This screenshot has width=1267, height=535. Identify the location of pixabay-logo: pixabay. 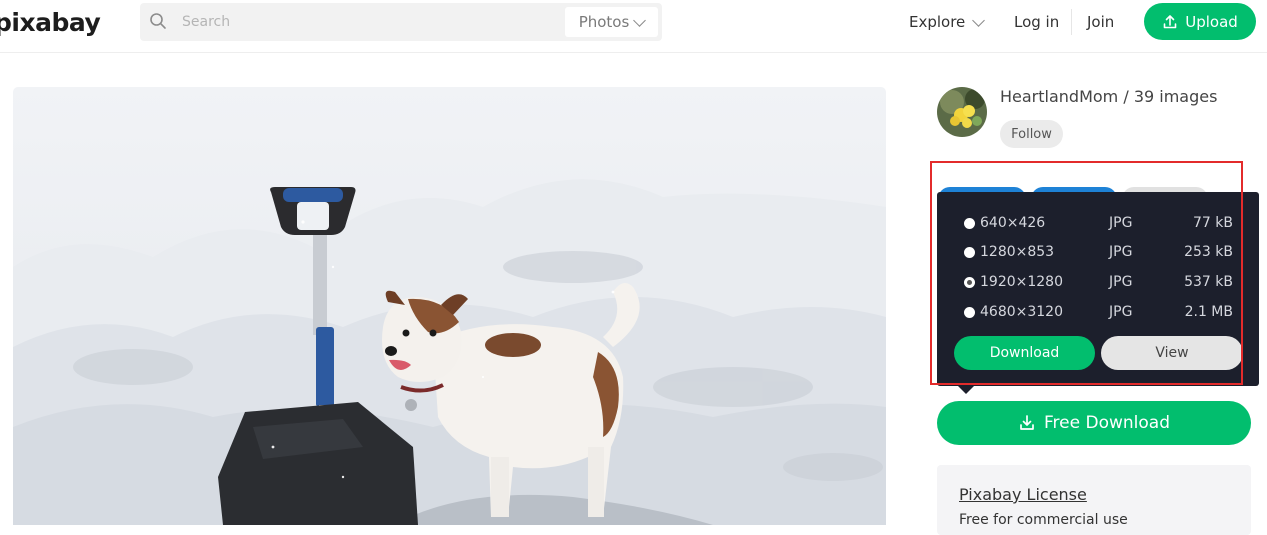
(50, 22).